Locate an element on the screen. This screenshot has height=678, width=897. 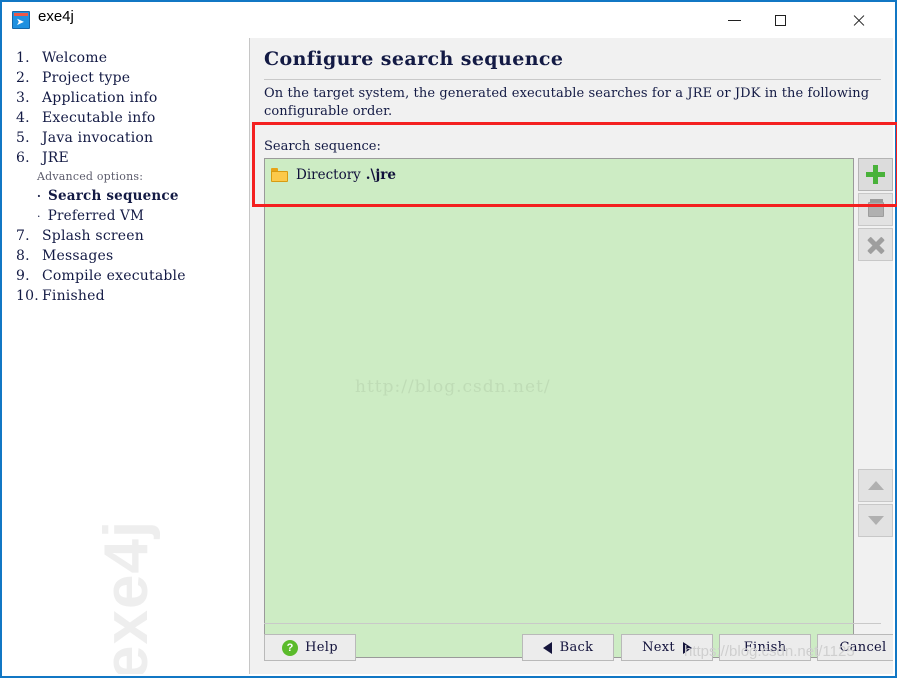
step-label: Splash screen is located at coordinates (93, 236).